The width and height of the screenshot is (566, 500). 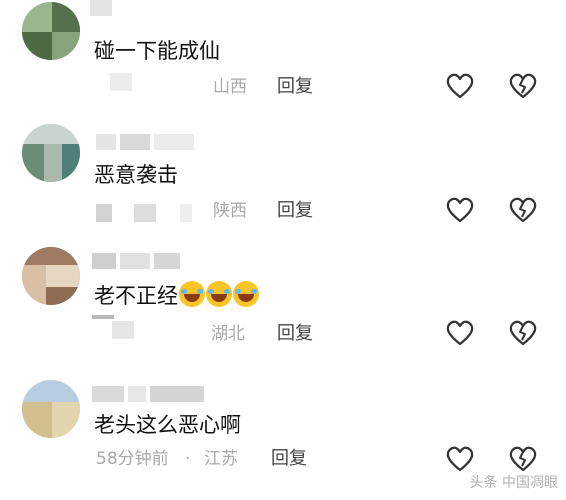 I want to click on comment-text: 老头这么恶心啊, so click(x=167, y=425).